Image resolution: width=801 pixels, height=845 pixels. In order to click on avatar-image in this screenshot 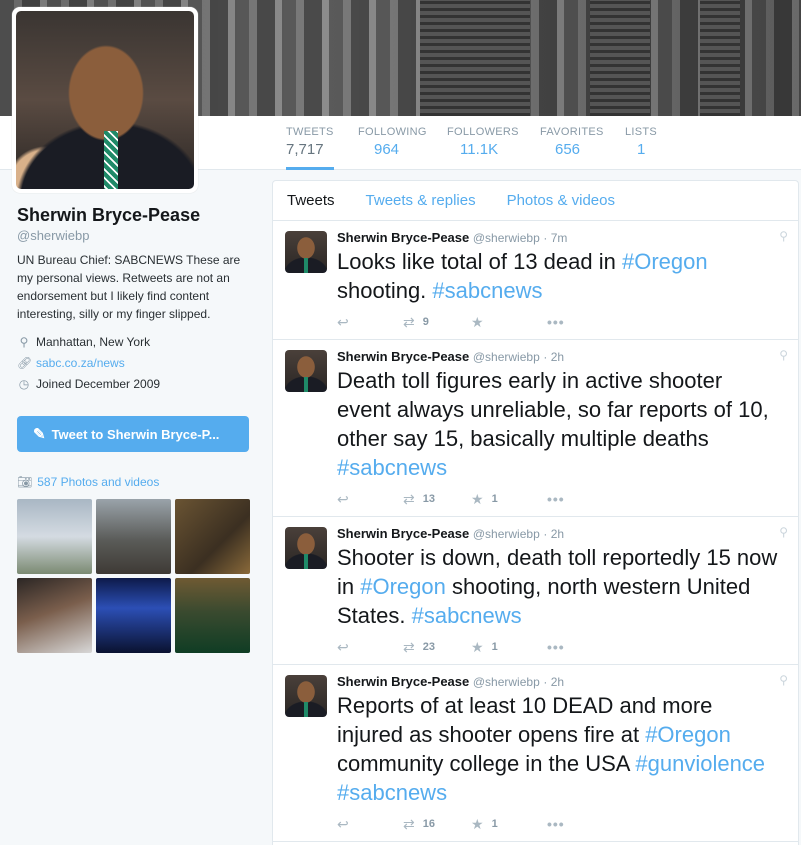, I will do `click(105, 100)`.